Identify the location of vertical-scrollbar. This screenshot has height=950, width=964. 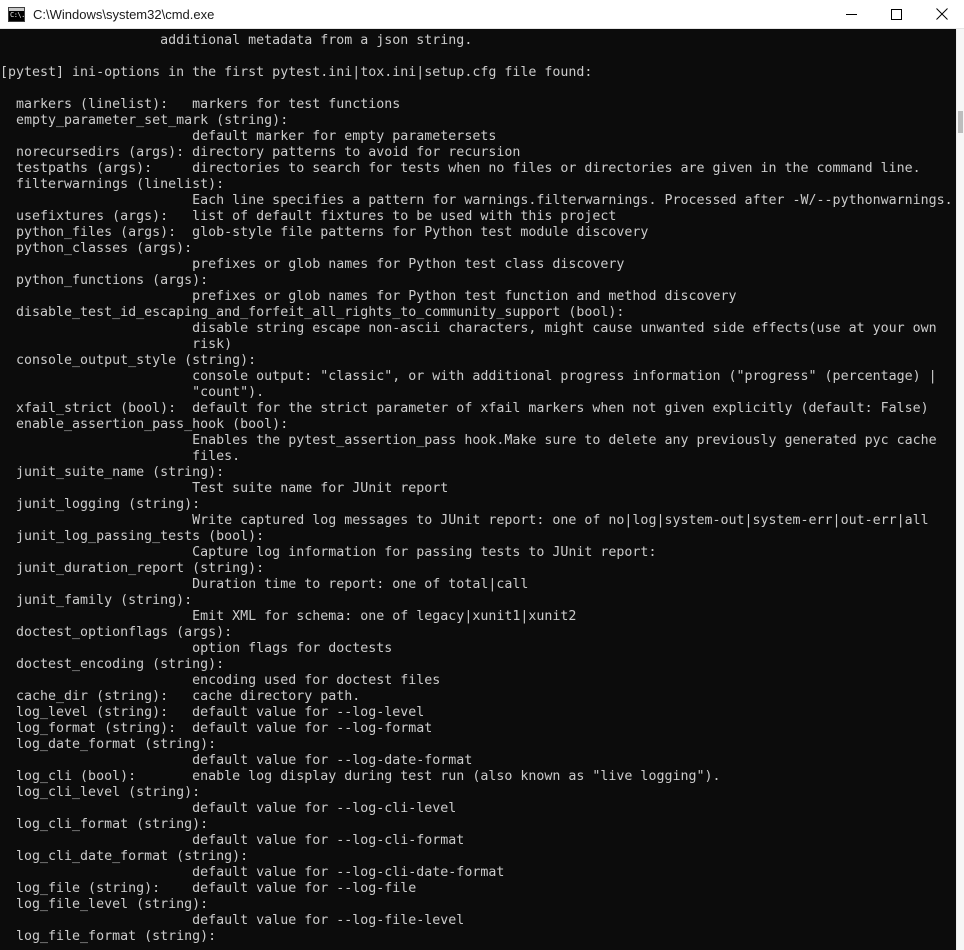
(960, 489).